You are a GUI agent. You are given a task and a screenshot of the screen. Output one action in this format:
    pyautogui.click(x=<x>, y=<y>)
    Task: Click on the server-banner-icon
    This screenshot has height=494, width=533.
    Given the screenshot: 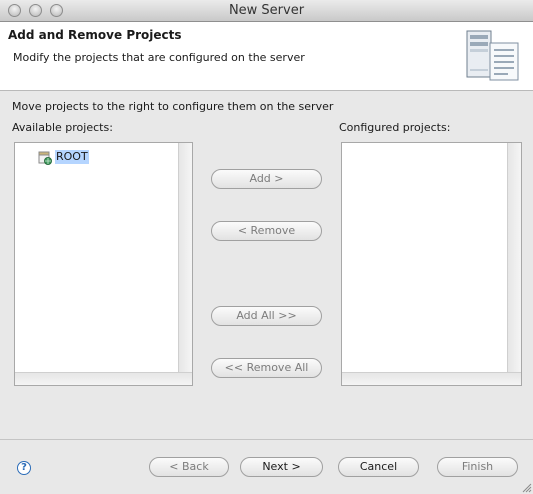 What is the action you would take?
    pyautogui.click(x=492, y=55)
    